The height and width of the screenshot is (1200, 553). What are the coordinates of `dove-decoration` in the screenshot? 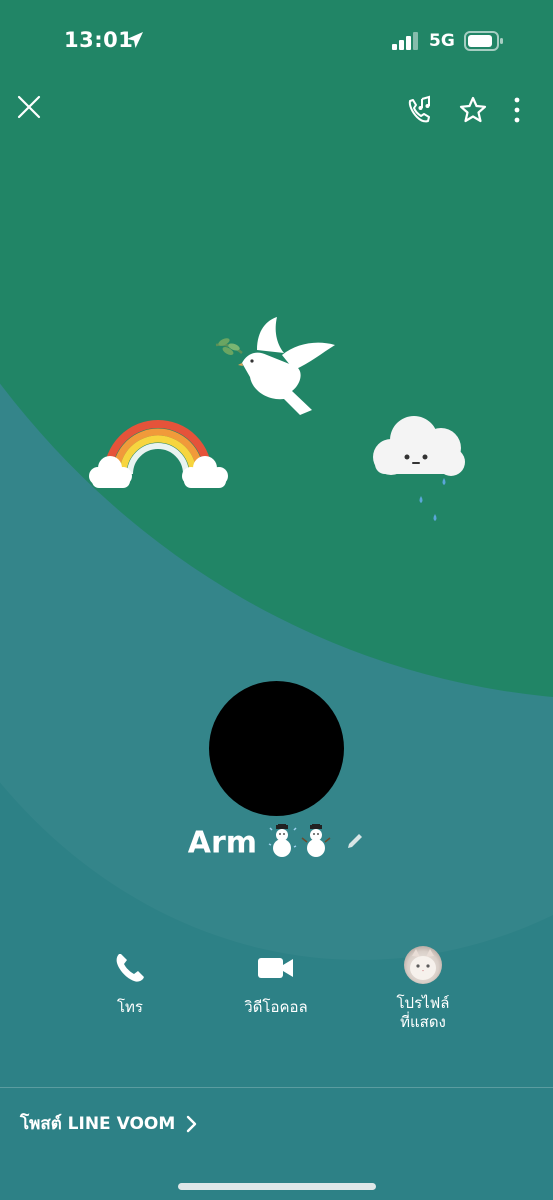 It's located at (275, 366).